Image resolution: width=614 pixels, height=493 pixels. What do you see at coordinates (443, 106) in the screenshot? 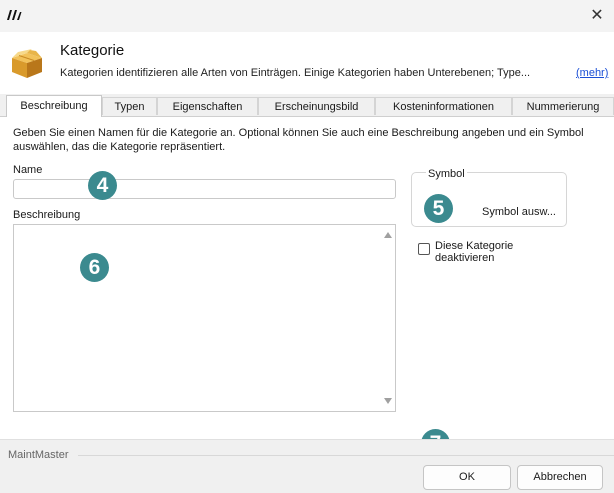
I see `tab-kosteninformationen: Kosteninformationen` at bounding box center [443, 106].